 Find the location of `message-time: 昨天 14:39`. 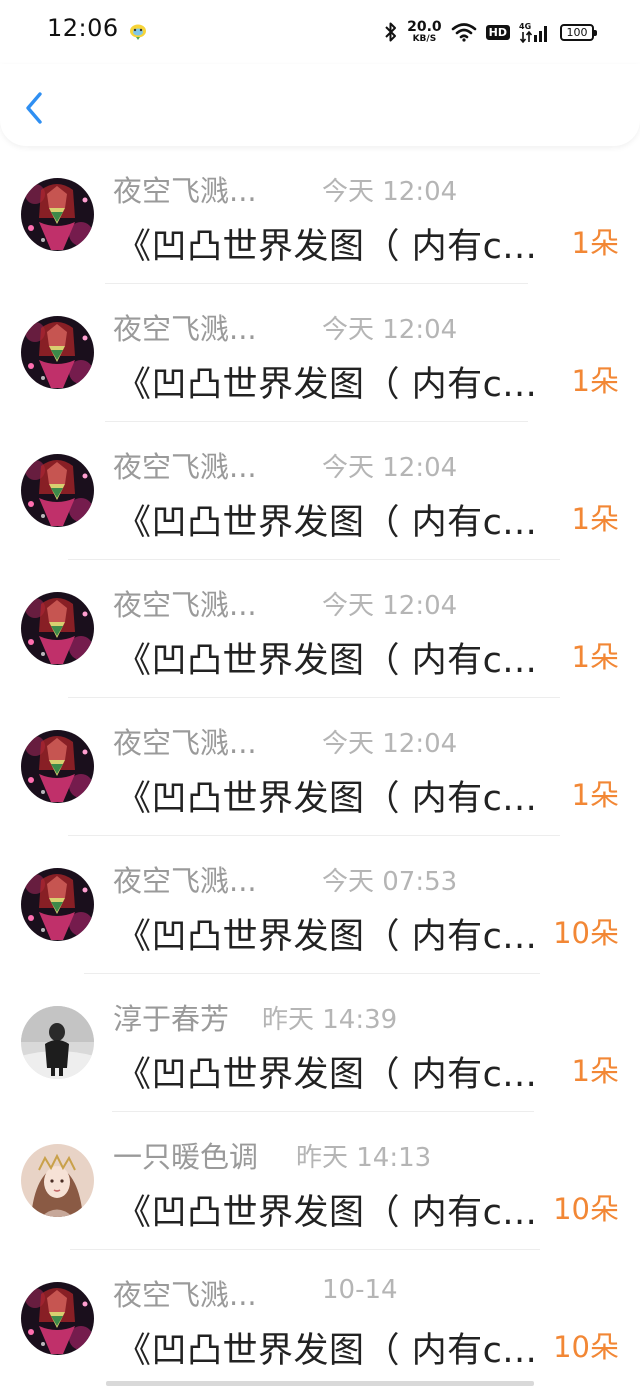

message-time: 昨天 14:39 is located at coordinates (330, 1020).